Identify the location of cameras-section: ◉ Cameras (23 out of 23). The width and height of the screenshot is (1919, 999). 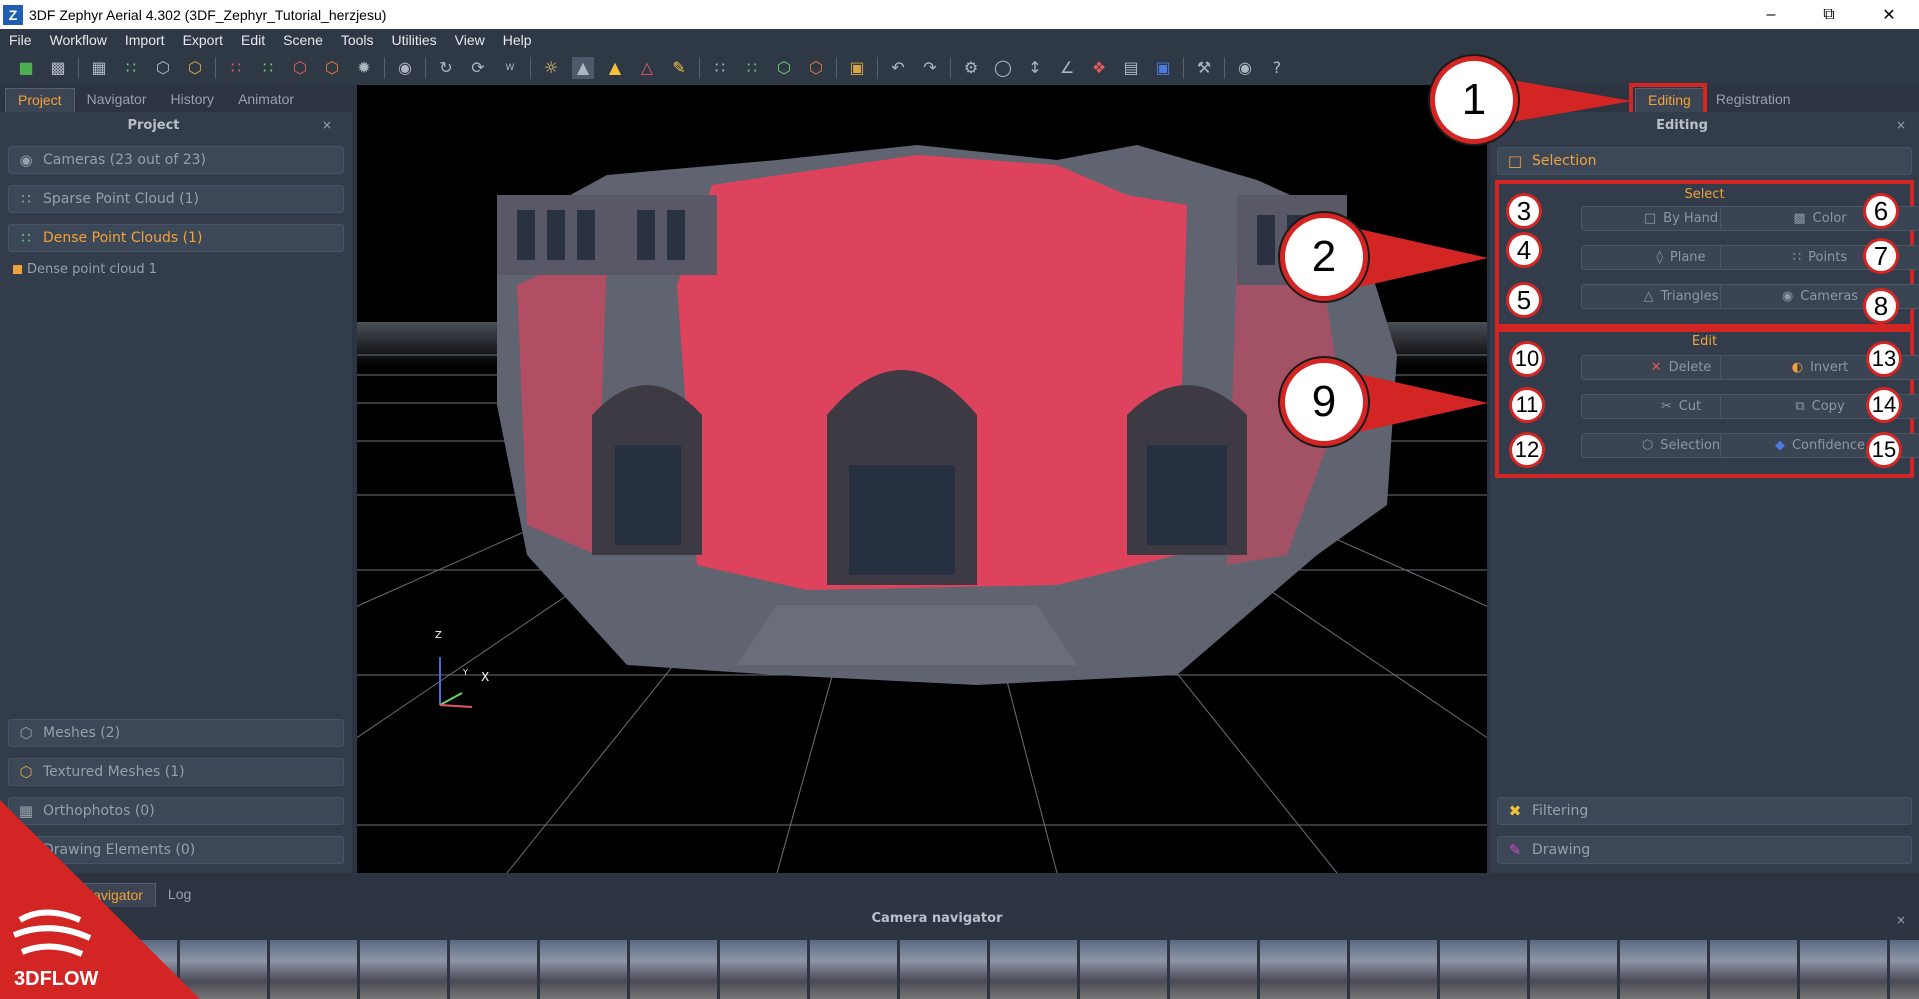
(176, 160).